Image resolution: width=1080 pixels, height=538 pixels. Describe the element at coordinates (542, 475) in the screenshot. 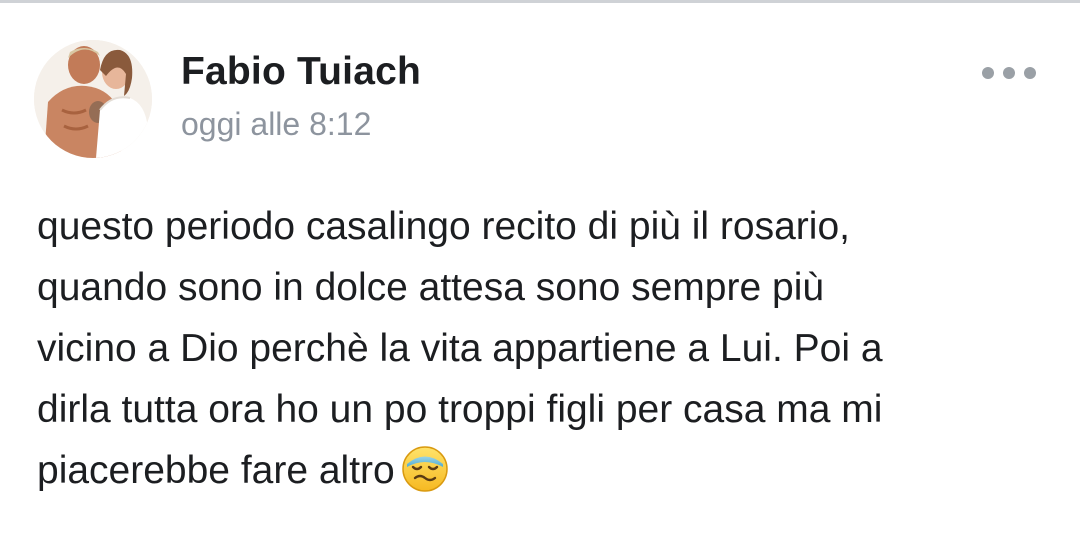

I see `post-text-line-last: piacerebbe fare altro` at that location.